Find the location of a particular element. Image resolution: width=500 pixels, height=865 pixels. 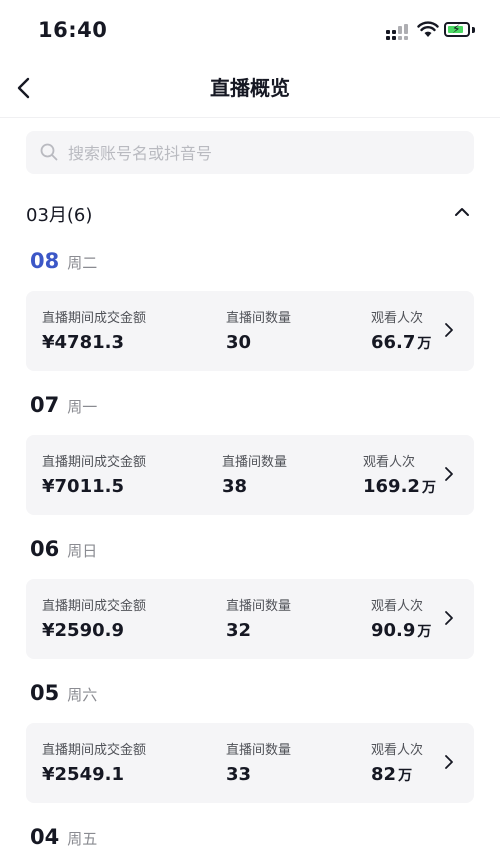

cellular-signal-icon is located at coordinates (398, 32).